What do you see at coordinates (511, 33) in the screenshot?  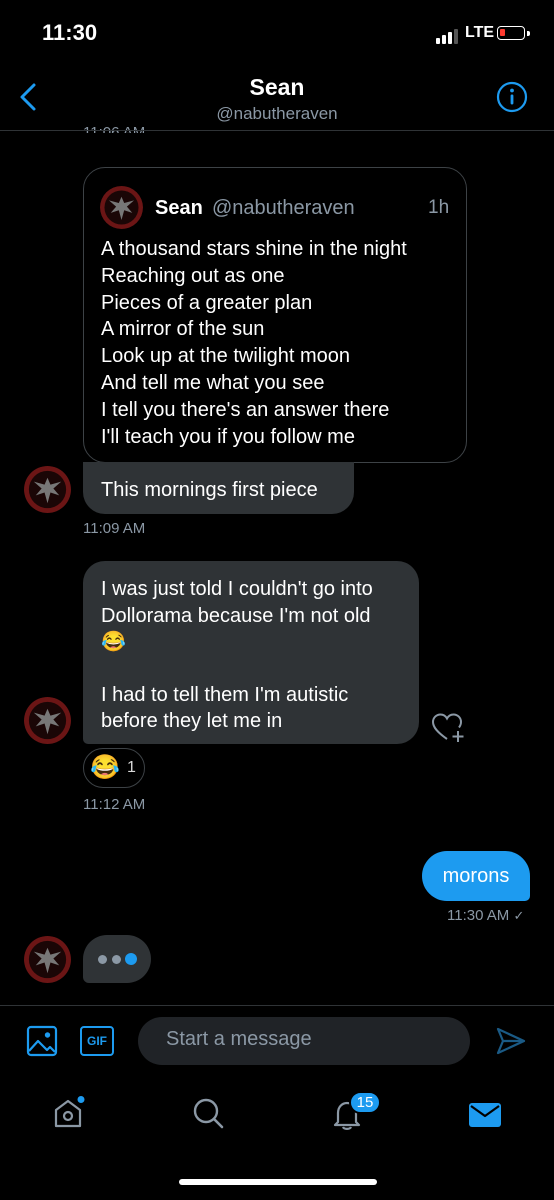 I see `battery-icon` at bounding box center [511, 33].